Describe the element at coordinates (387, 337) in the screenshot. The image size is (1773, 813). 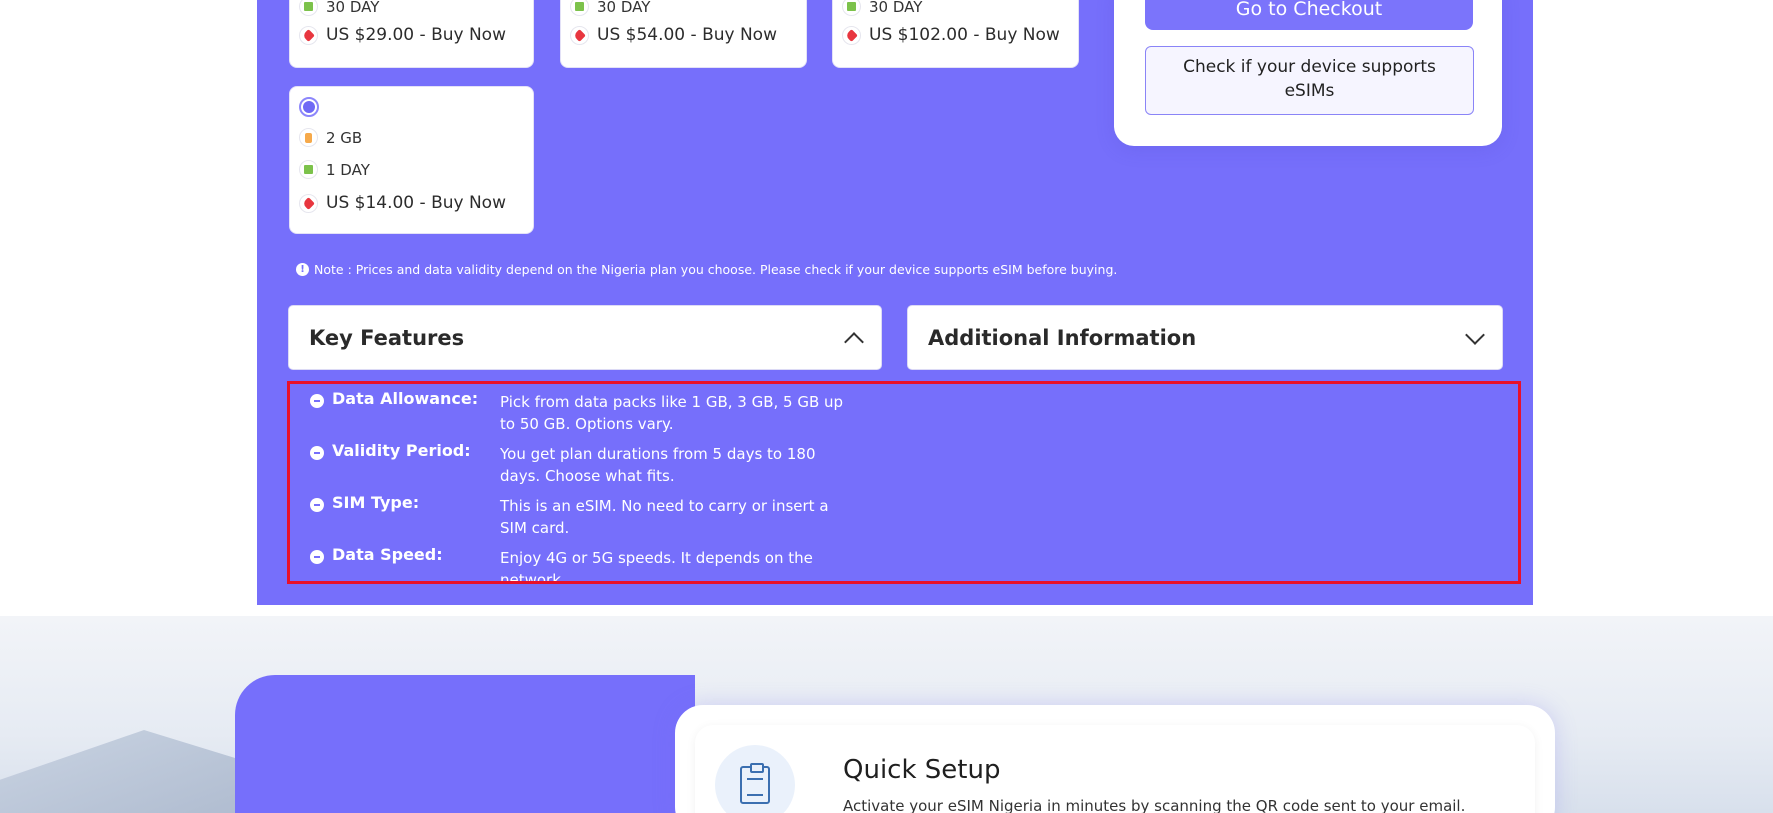
I see `key-features-title: Key Features` at that location.